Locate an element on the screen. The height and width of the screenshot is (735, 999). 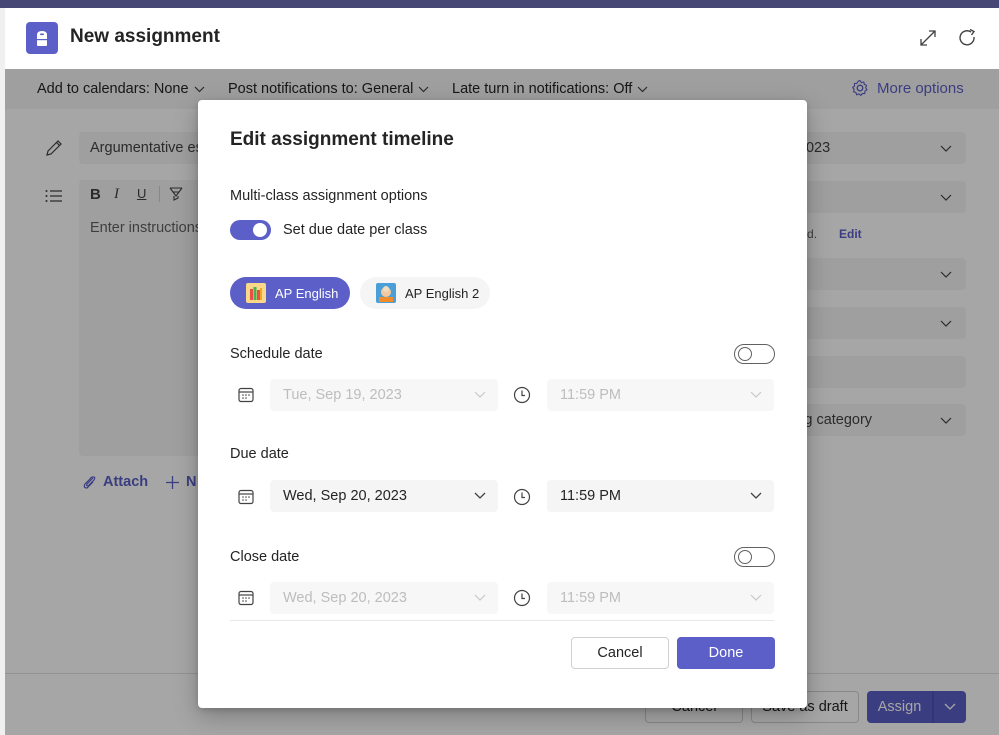
schedule-date-picker: Tue, Sep 19, 2023 is located at coordinates (384, 395).